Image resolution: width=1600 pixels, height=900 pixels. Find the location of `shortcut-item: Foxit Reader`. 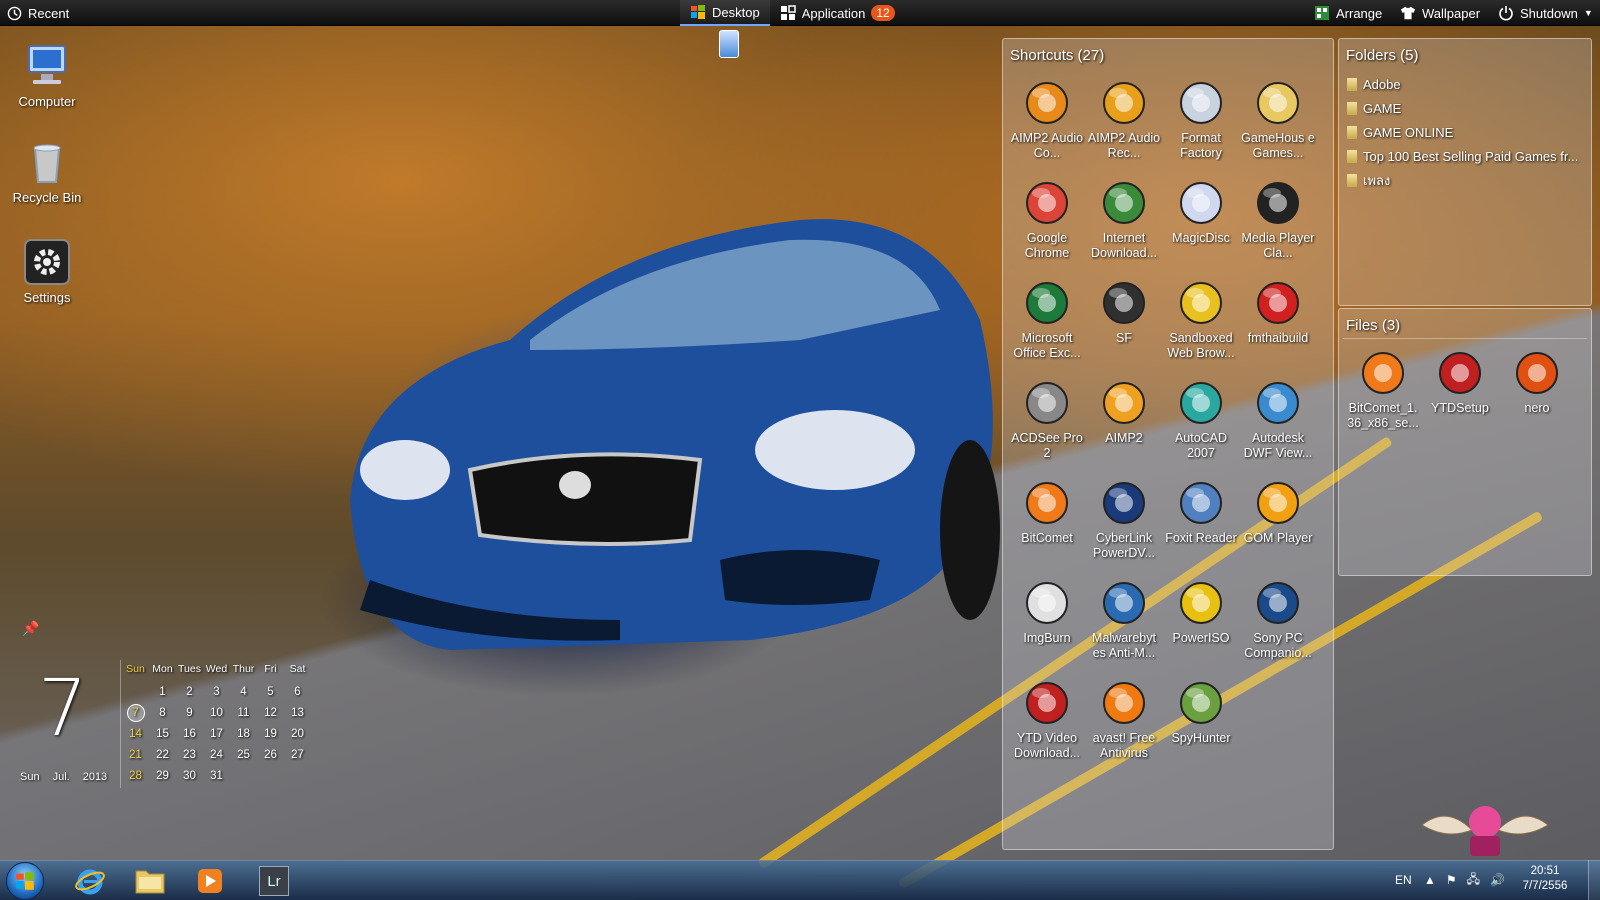

shortcut-item: Foxit Reader is located at coordinates (1201, 527).